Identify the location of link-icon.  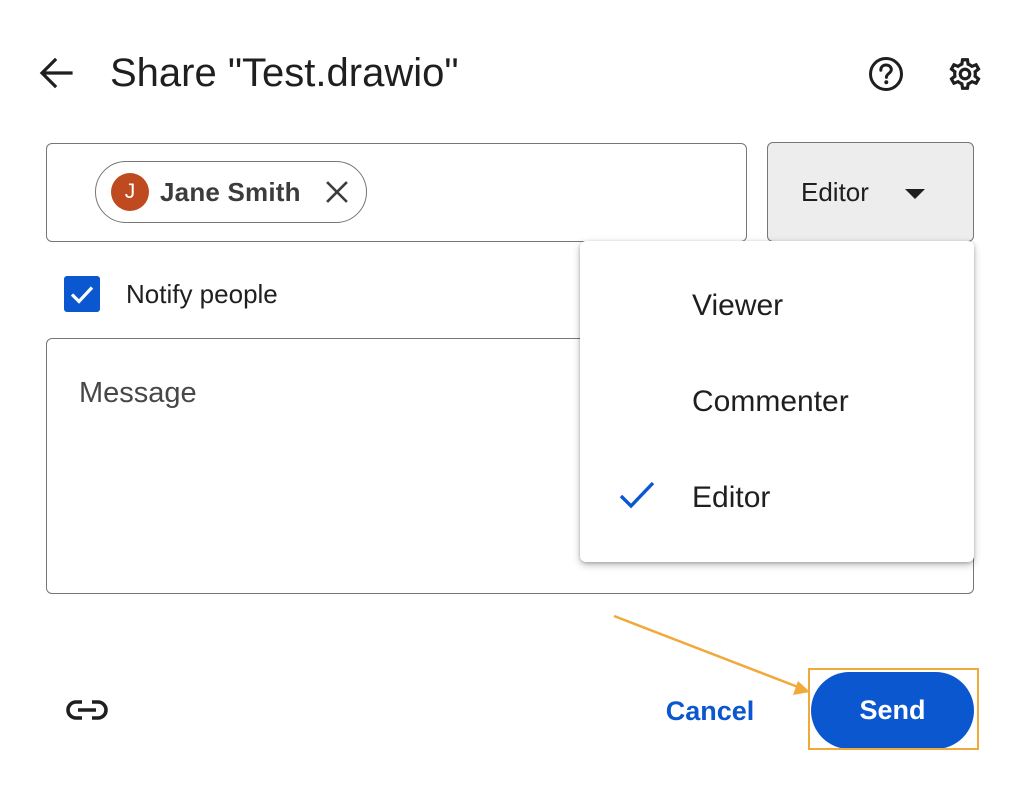
(87, 710).